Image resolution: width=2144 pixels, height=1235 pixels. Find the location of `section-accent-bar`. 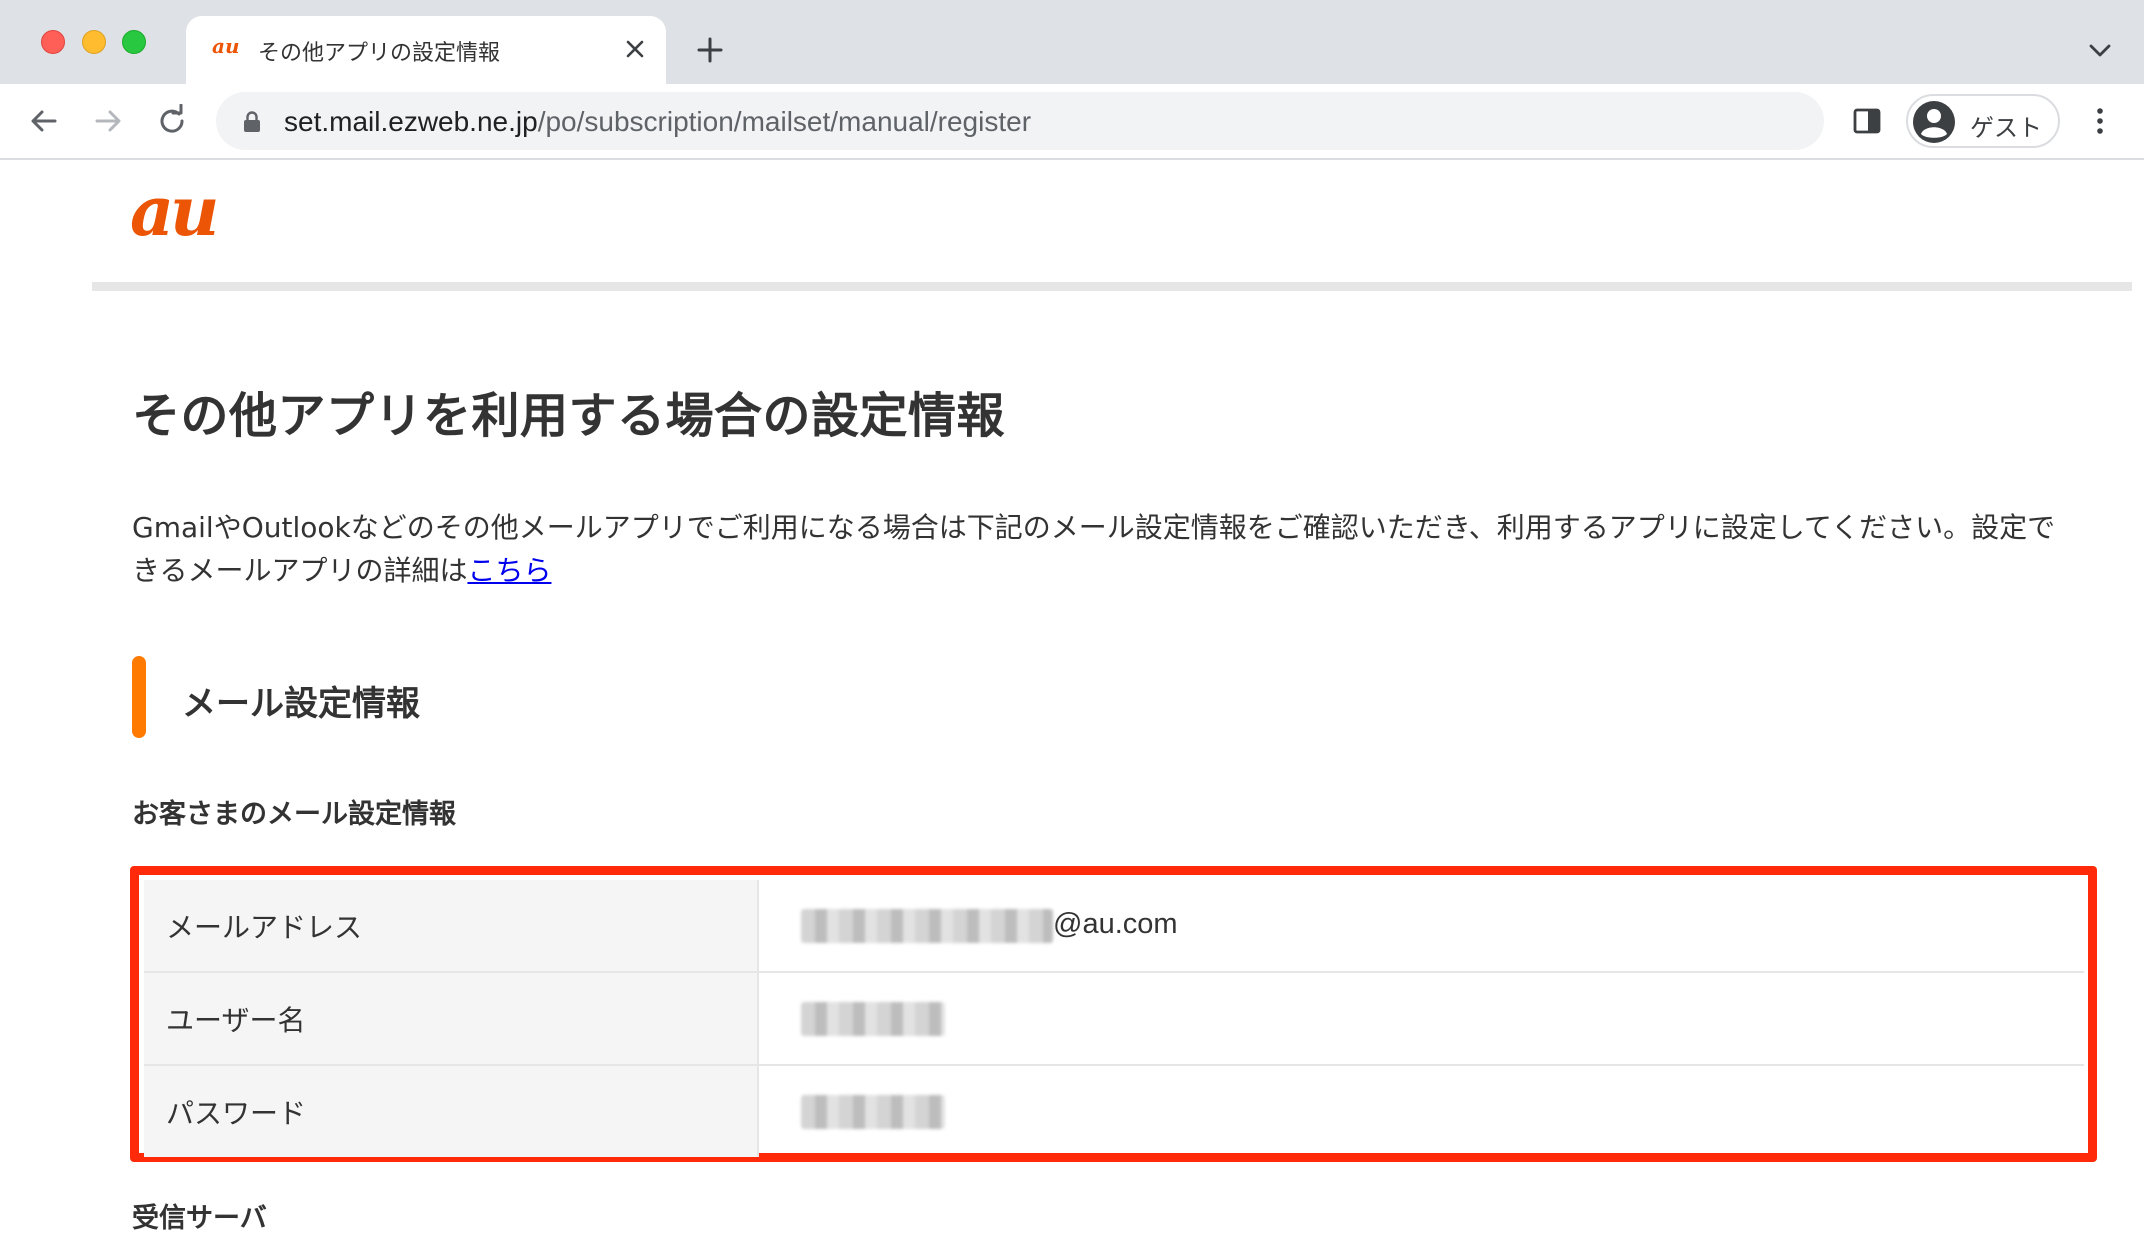

section-accent-bar is located at coordinates (139, 697).